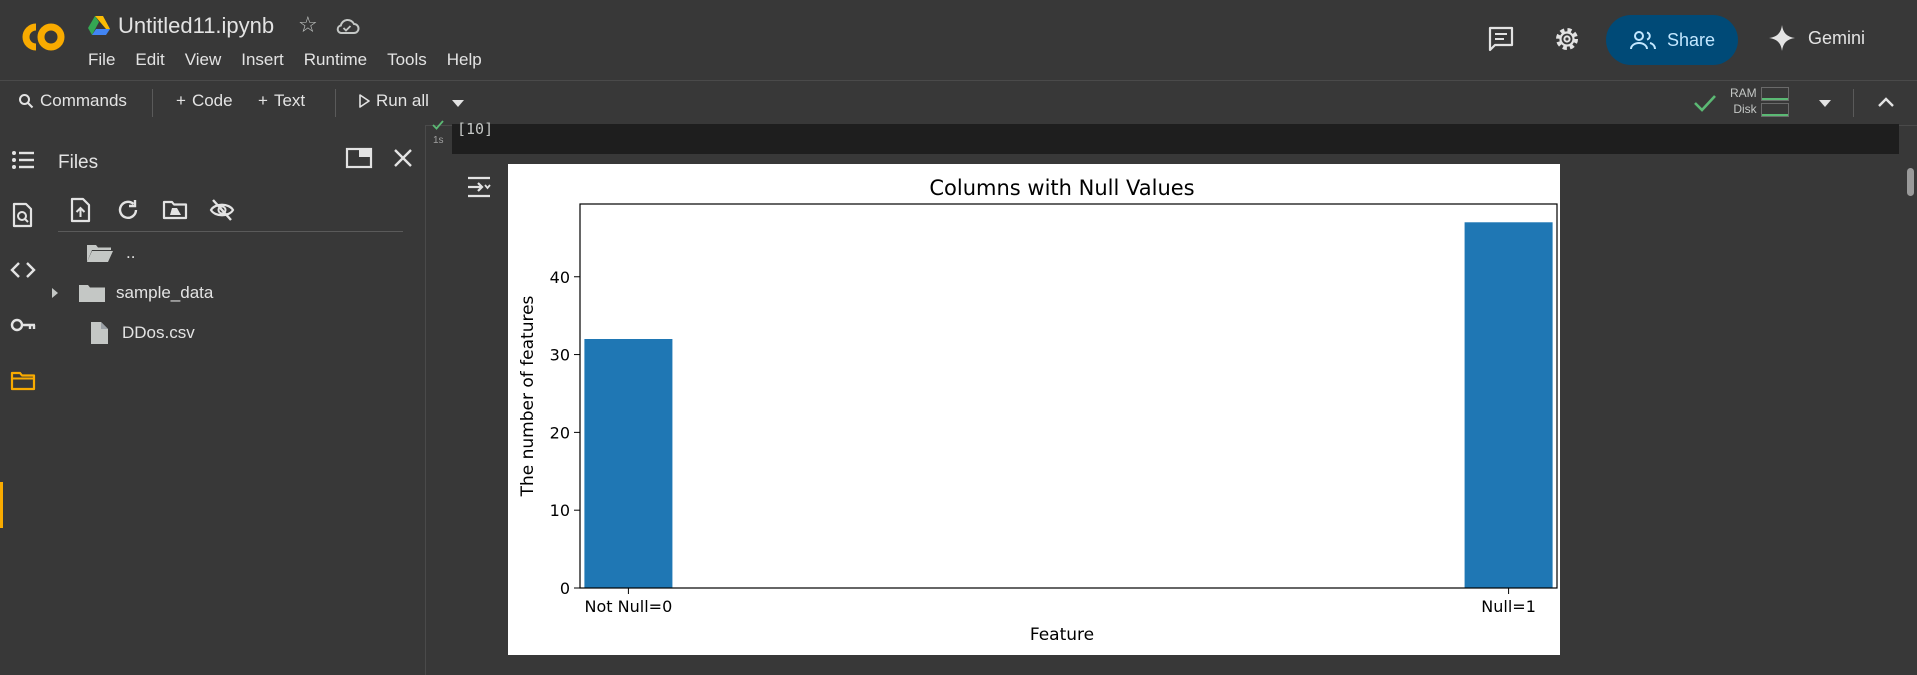 Image resolution: width=1917 pixels, height=675 pixels. I want to click on menu-help: Help, so click(464, 60).